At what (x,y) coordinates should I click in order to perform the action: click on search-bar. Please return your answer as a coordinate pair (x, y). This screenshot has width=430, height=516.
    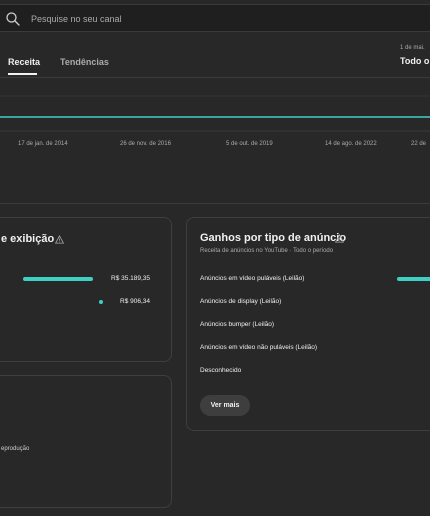
    Looking at the image, I should click on (215, 18).